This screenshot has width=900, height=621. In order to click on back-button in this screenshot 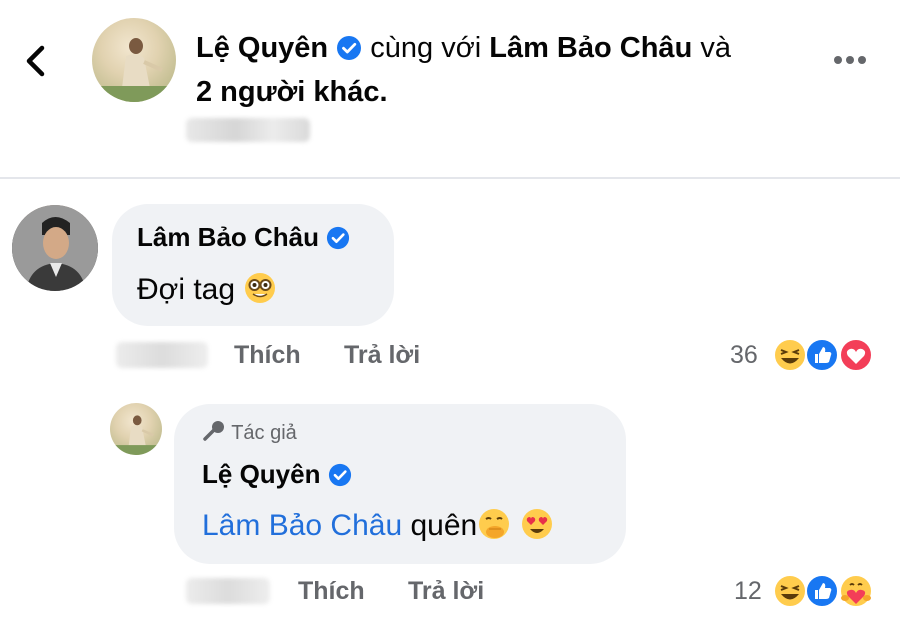, I will do `click(36, 61)`.